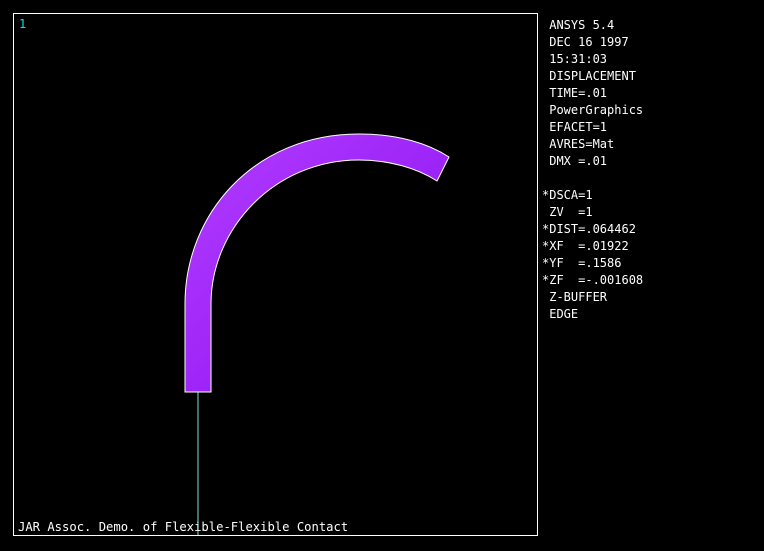  Describe the element at coordinates (575, 161) in the screenshot. I see `legend-dmx: DMX =.01` at that location.